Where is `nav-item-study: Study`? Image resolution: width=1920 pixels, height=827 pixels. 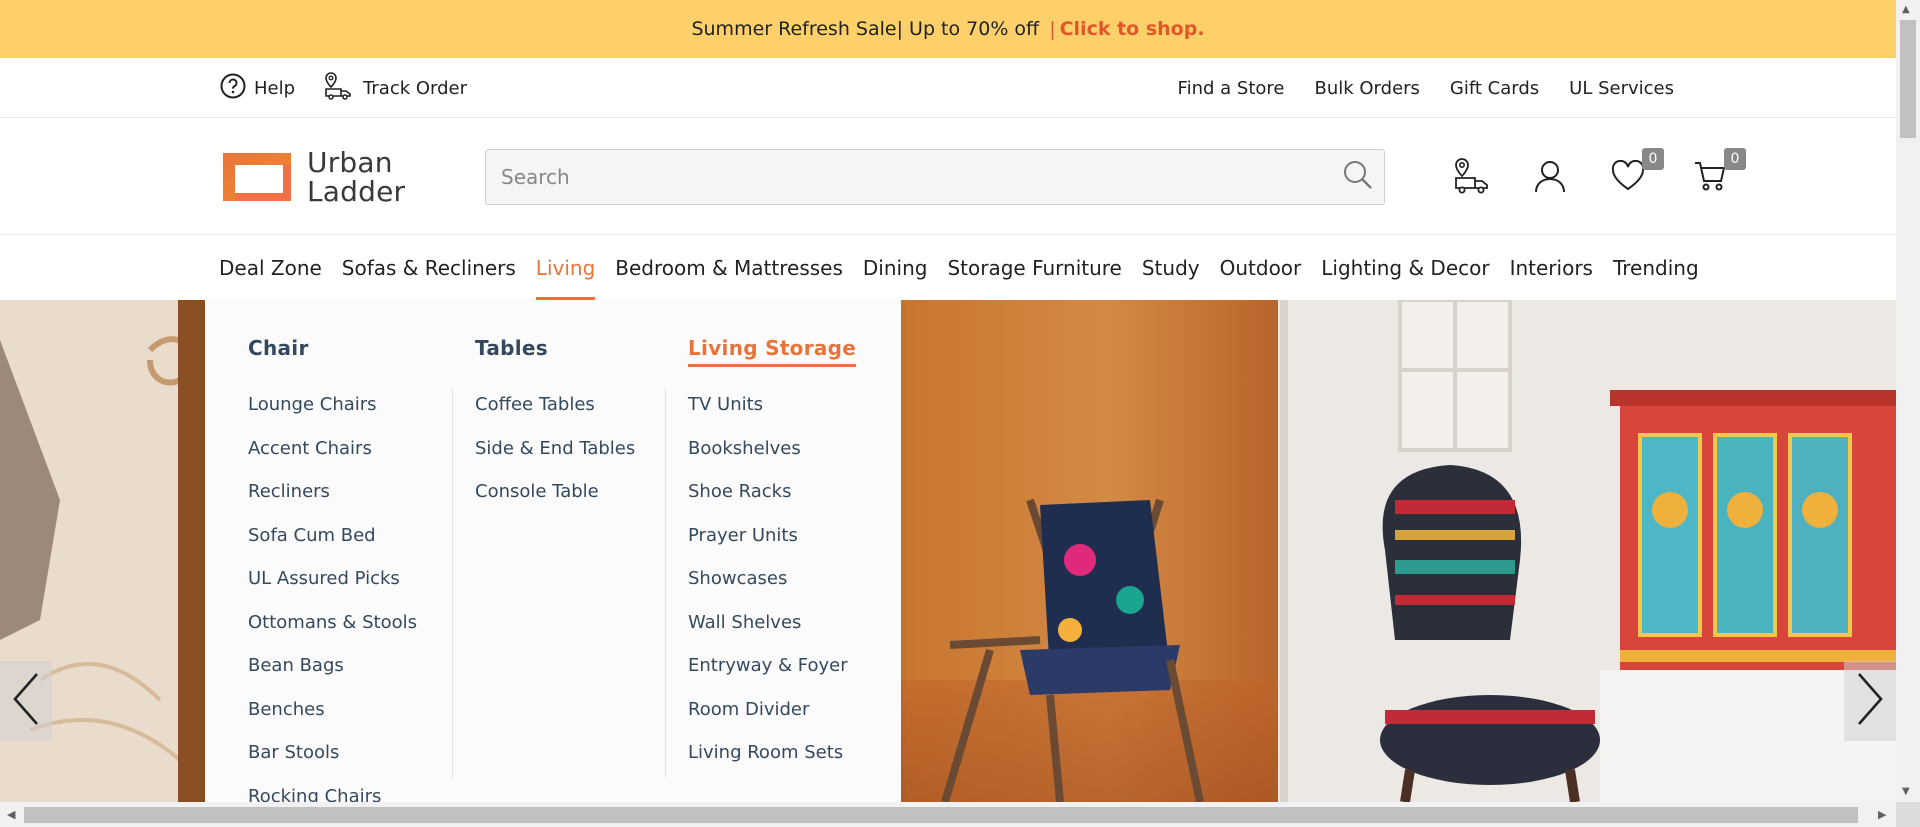
nav-item-study: Study is located at coordinates (1181, 268).